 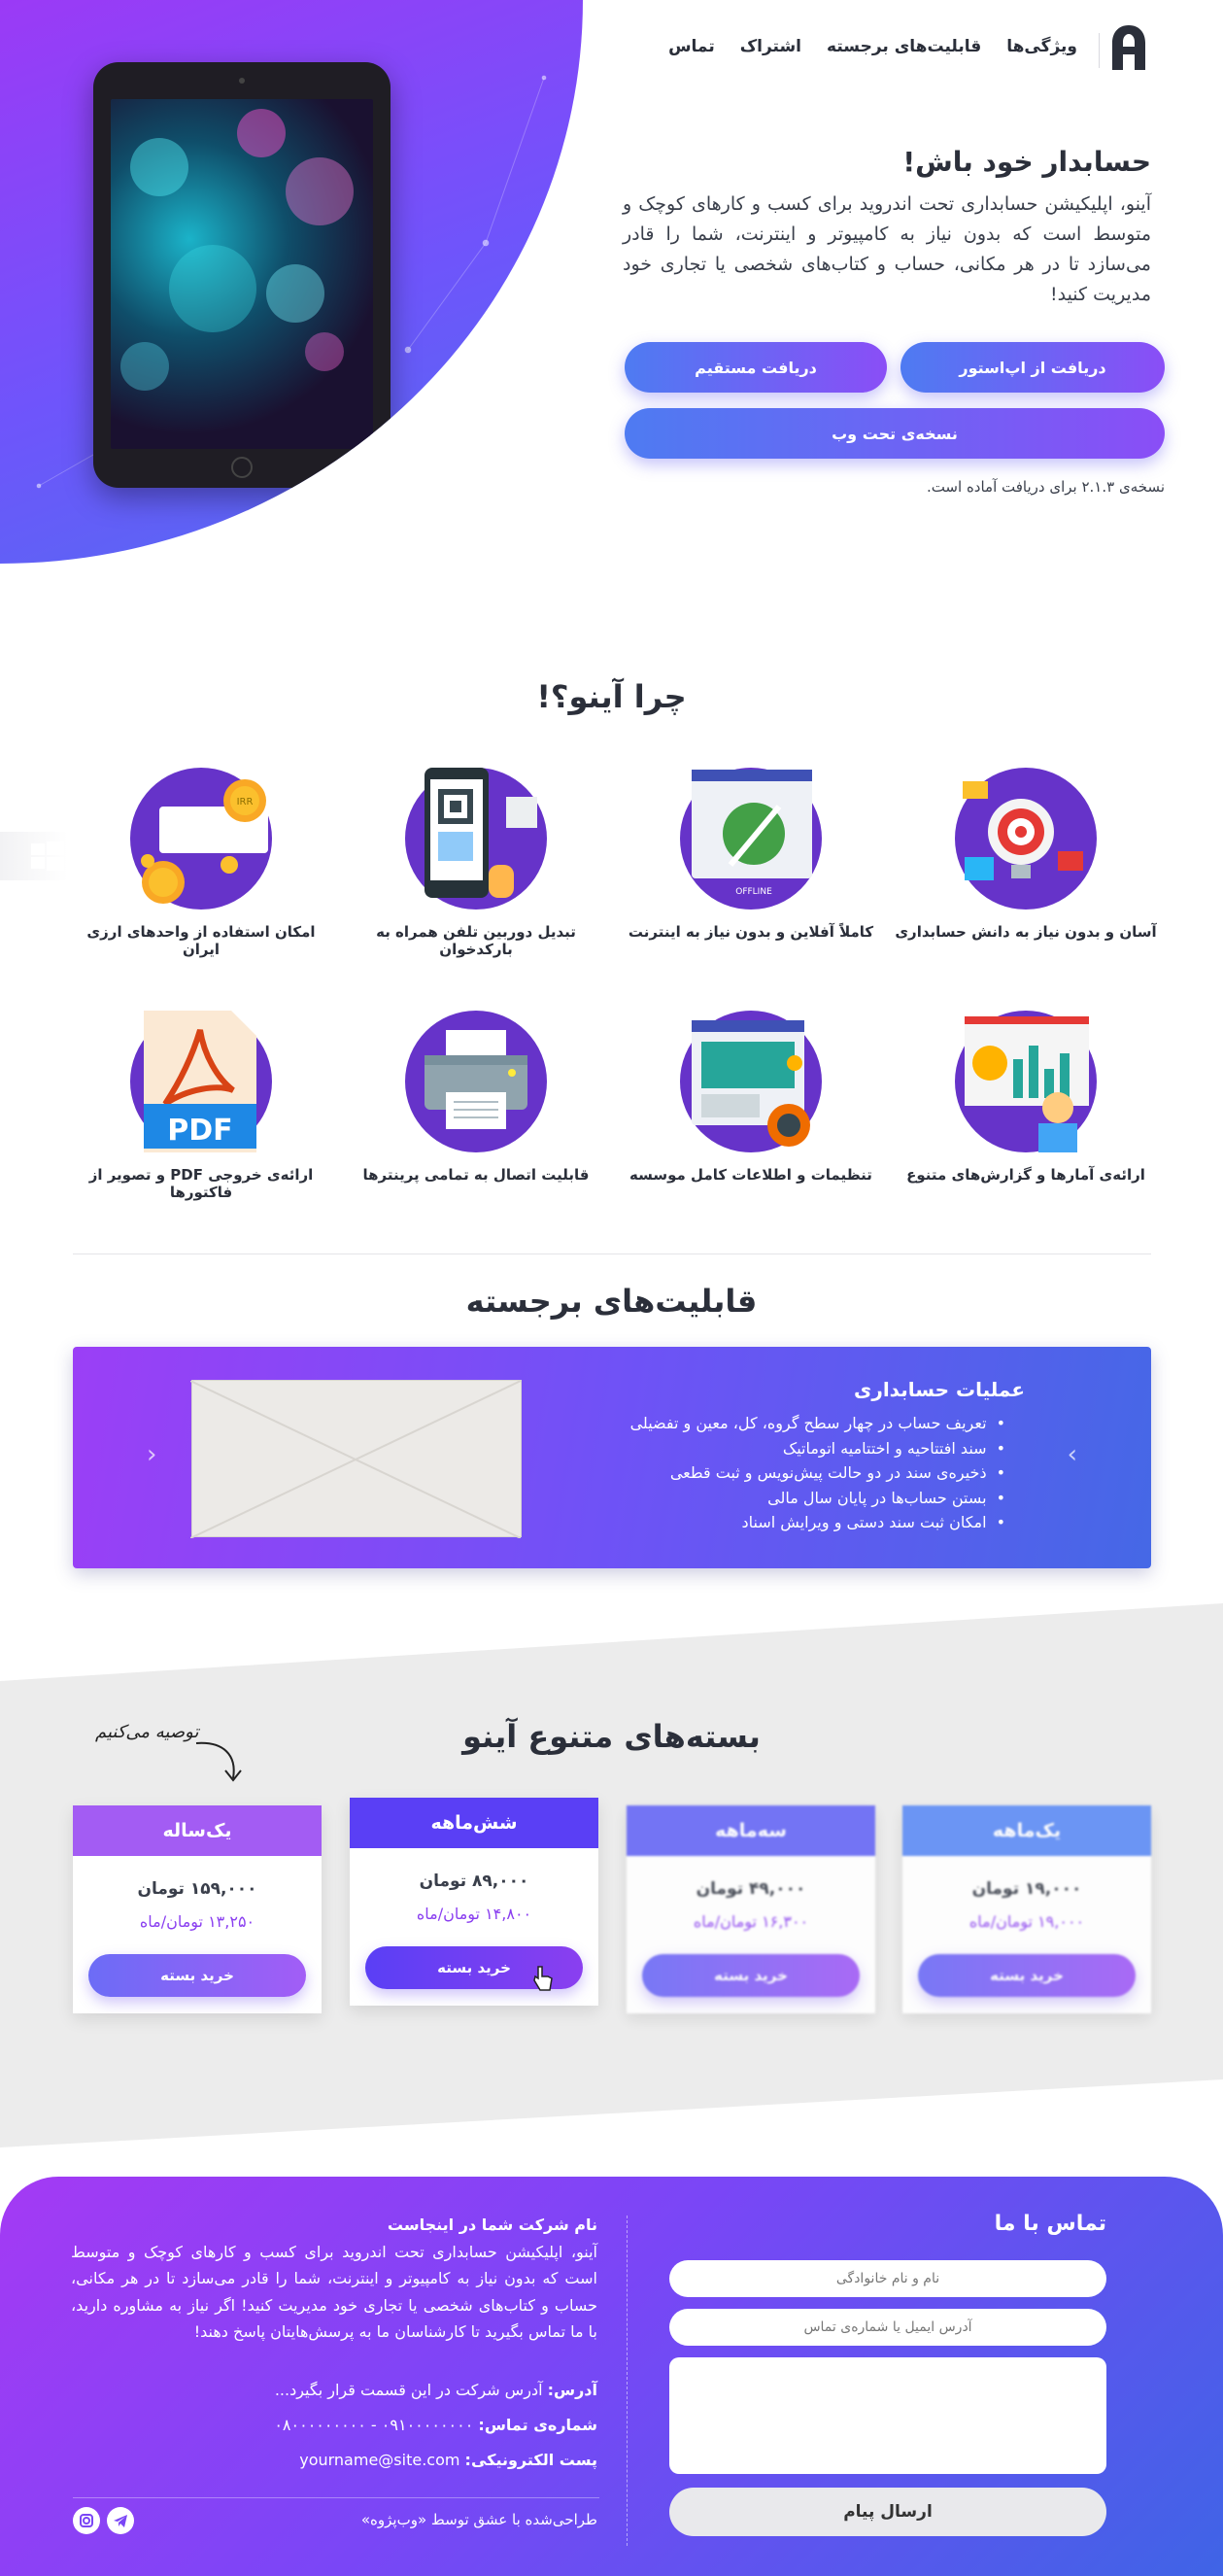 What do you see at coordinates (1050, 2224) in the screenshot?
I see `contact-title: تماس با ما` at bounding box center [1050, 2224].